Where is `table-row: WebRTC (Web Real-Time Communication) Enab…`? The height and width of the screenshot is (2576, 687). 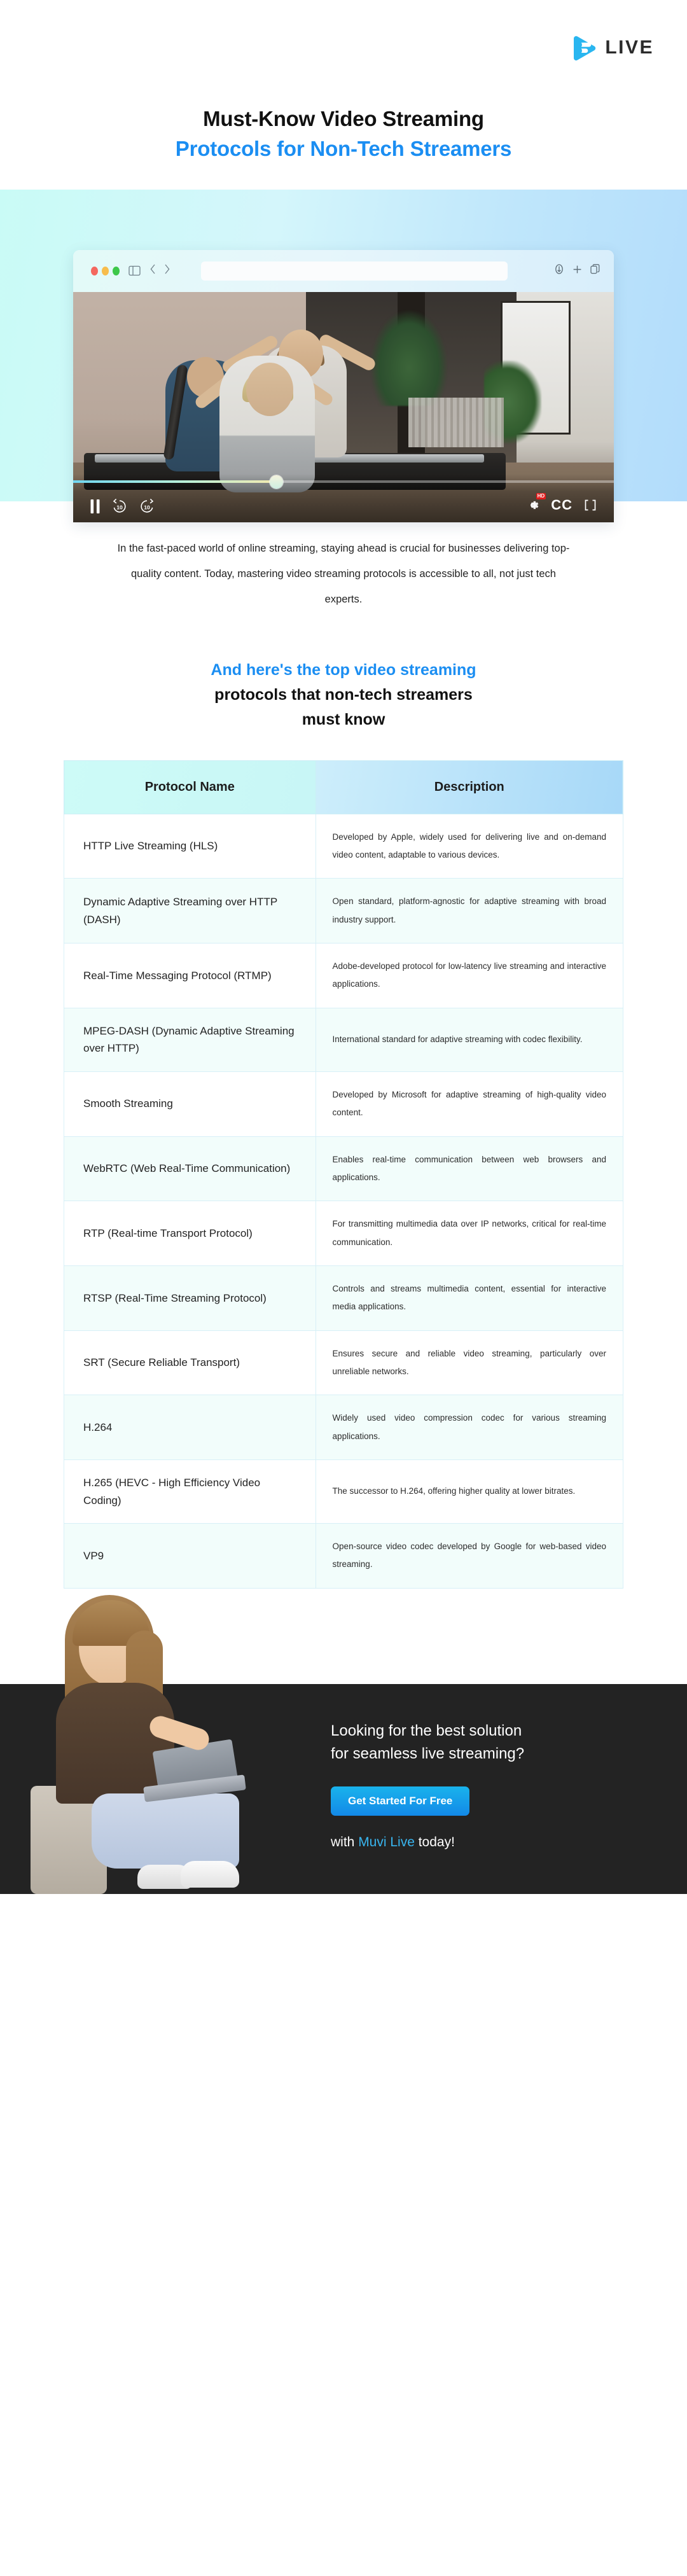 table-row: WebRTC (Web Real-Time Communication) Enab… is located at coordinates (344, 1169).